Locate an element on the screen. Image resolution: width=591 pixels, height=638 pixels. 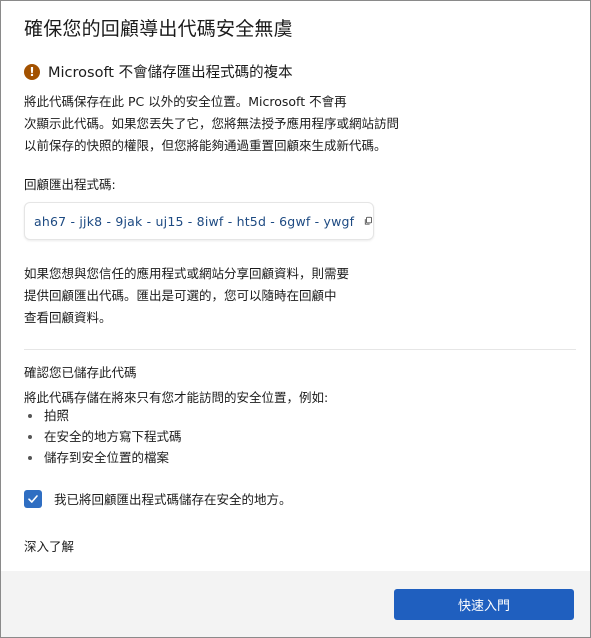
confirm-checkbox-label: 我已將回顧匯出程式碼儲存在安全的地方。 is located at coordinates (173, 498).